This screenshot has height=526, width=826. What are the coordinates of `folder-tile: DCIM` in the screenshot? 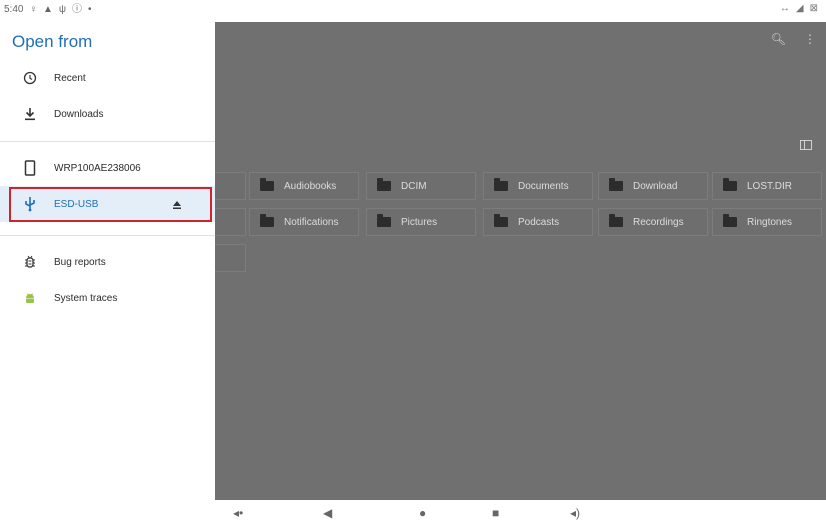 It's located at (421, 186).